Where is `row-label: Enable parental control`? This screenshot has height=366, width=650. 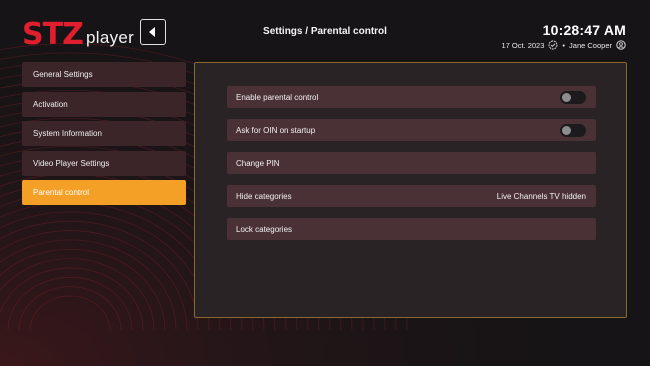
row-label: Enable parental control is located at coordinates (277, 97).